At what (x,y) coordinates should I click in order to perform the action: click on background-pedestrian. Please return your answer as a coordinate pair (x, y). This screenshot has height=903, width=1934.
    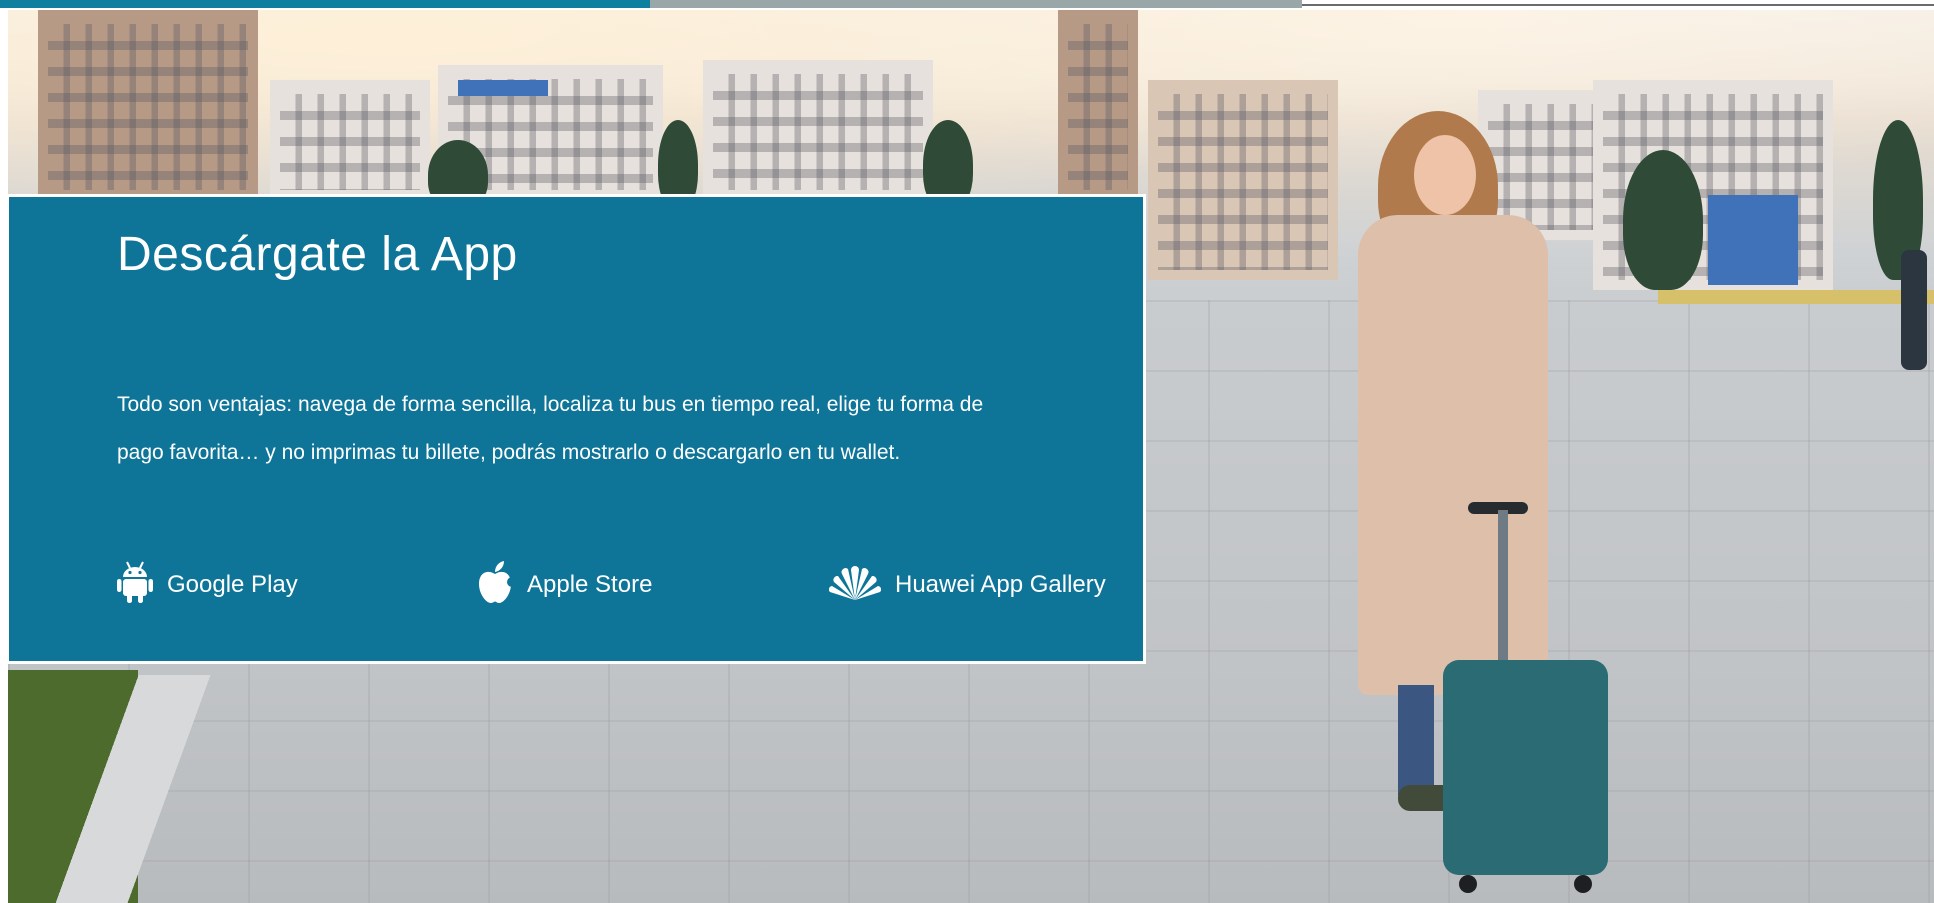
    Looking at the image, I should click on (1914, 310).